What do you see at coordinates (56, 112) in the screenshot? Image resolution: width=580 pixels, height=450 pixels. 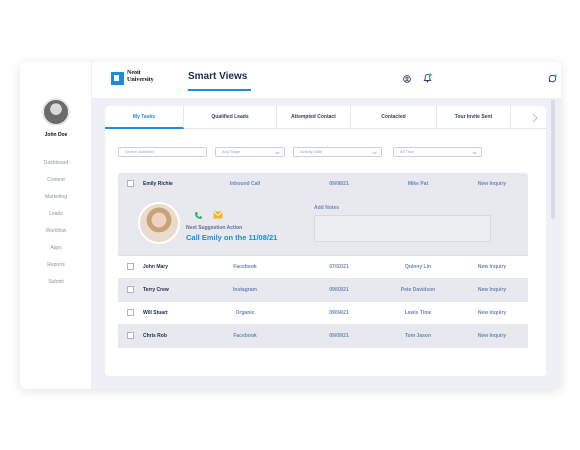 I see `avatar` at bounding box center [56, 112].